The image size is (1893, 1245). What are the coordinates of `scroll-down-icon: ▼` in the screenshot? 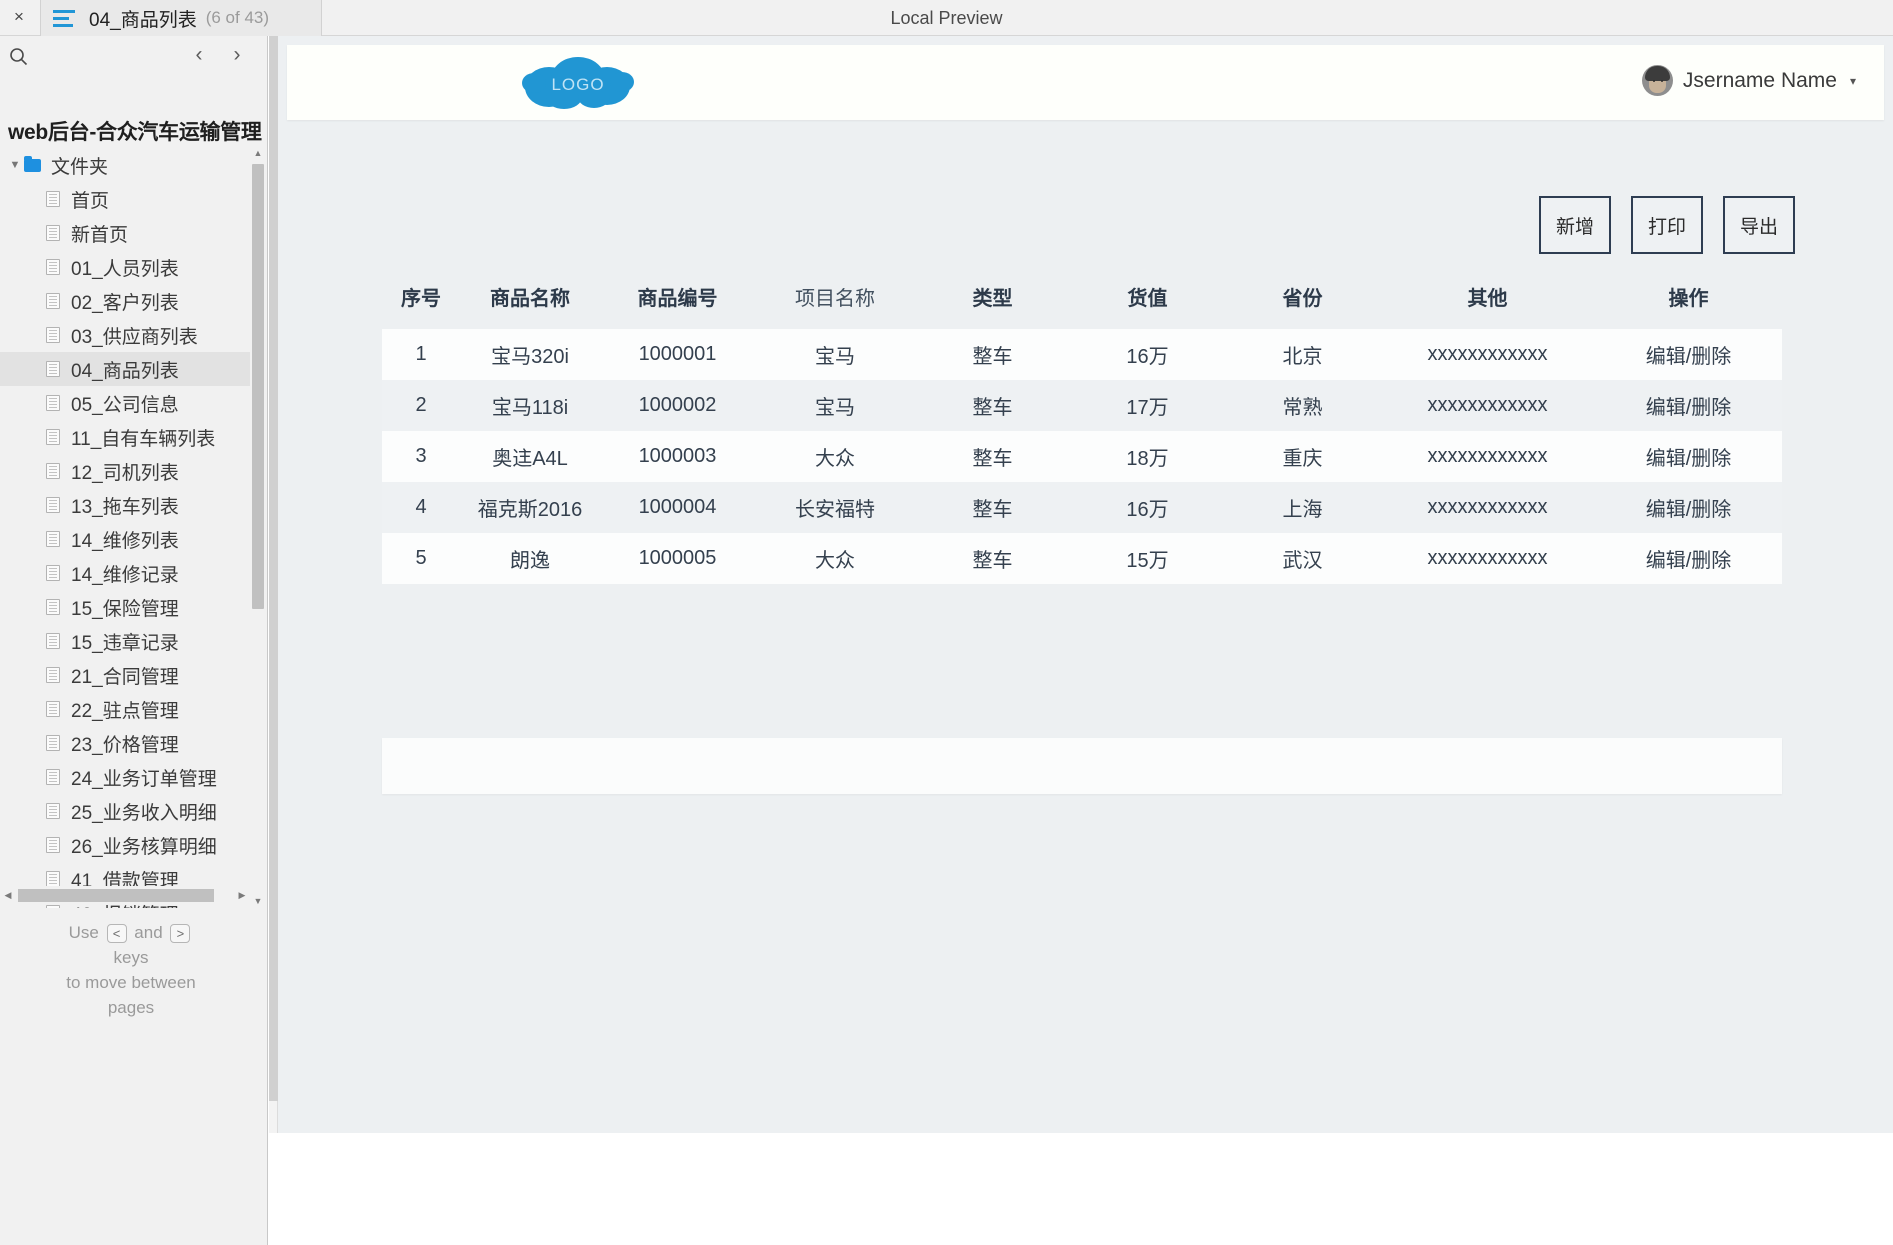 It's located at (258, 901).